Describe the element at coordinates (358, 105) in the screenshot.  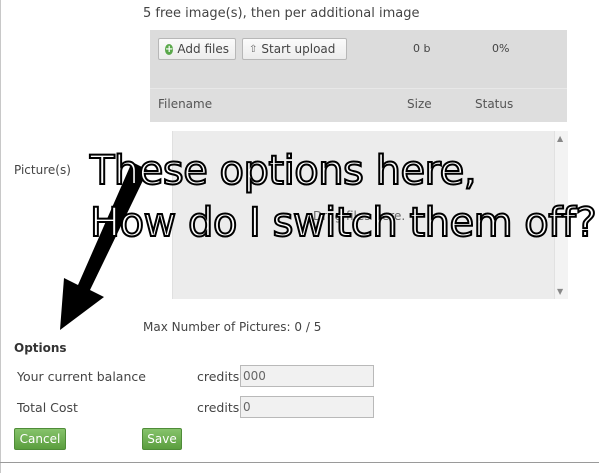
I see `file-list-header: Filename Size Status` at that location.